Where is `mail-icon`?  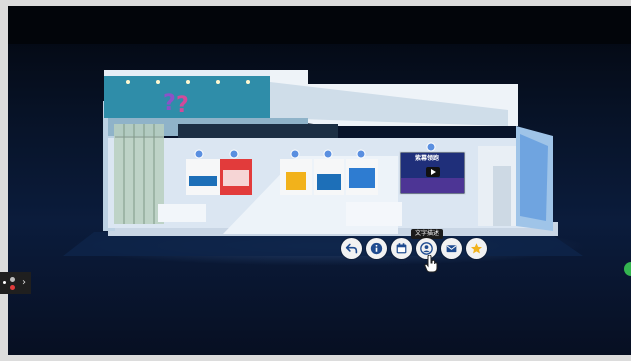
mail-icon is located at coordinates (451, 249).